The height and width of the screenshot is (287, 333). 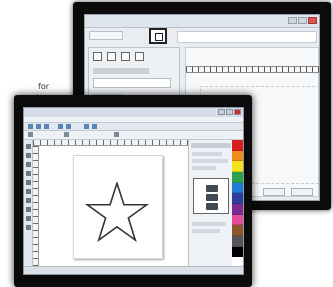 What do you see at coordinates (68, 126) in the screenshot?
I see `redo-icon` at bounding box center [68, 126].